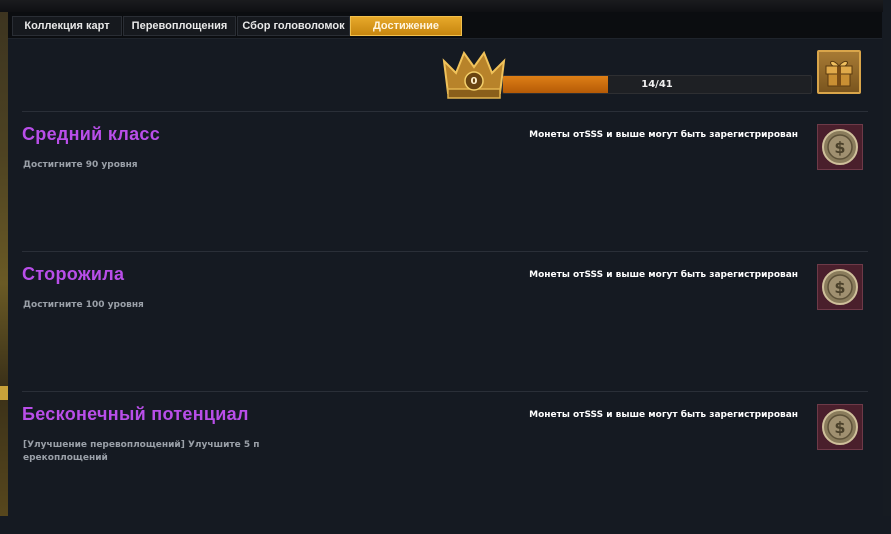  I want to click on progress-text: 14/41, so click(657, 84).